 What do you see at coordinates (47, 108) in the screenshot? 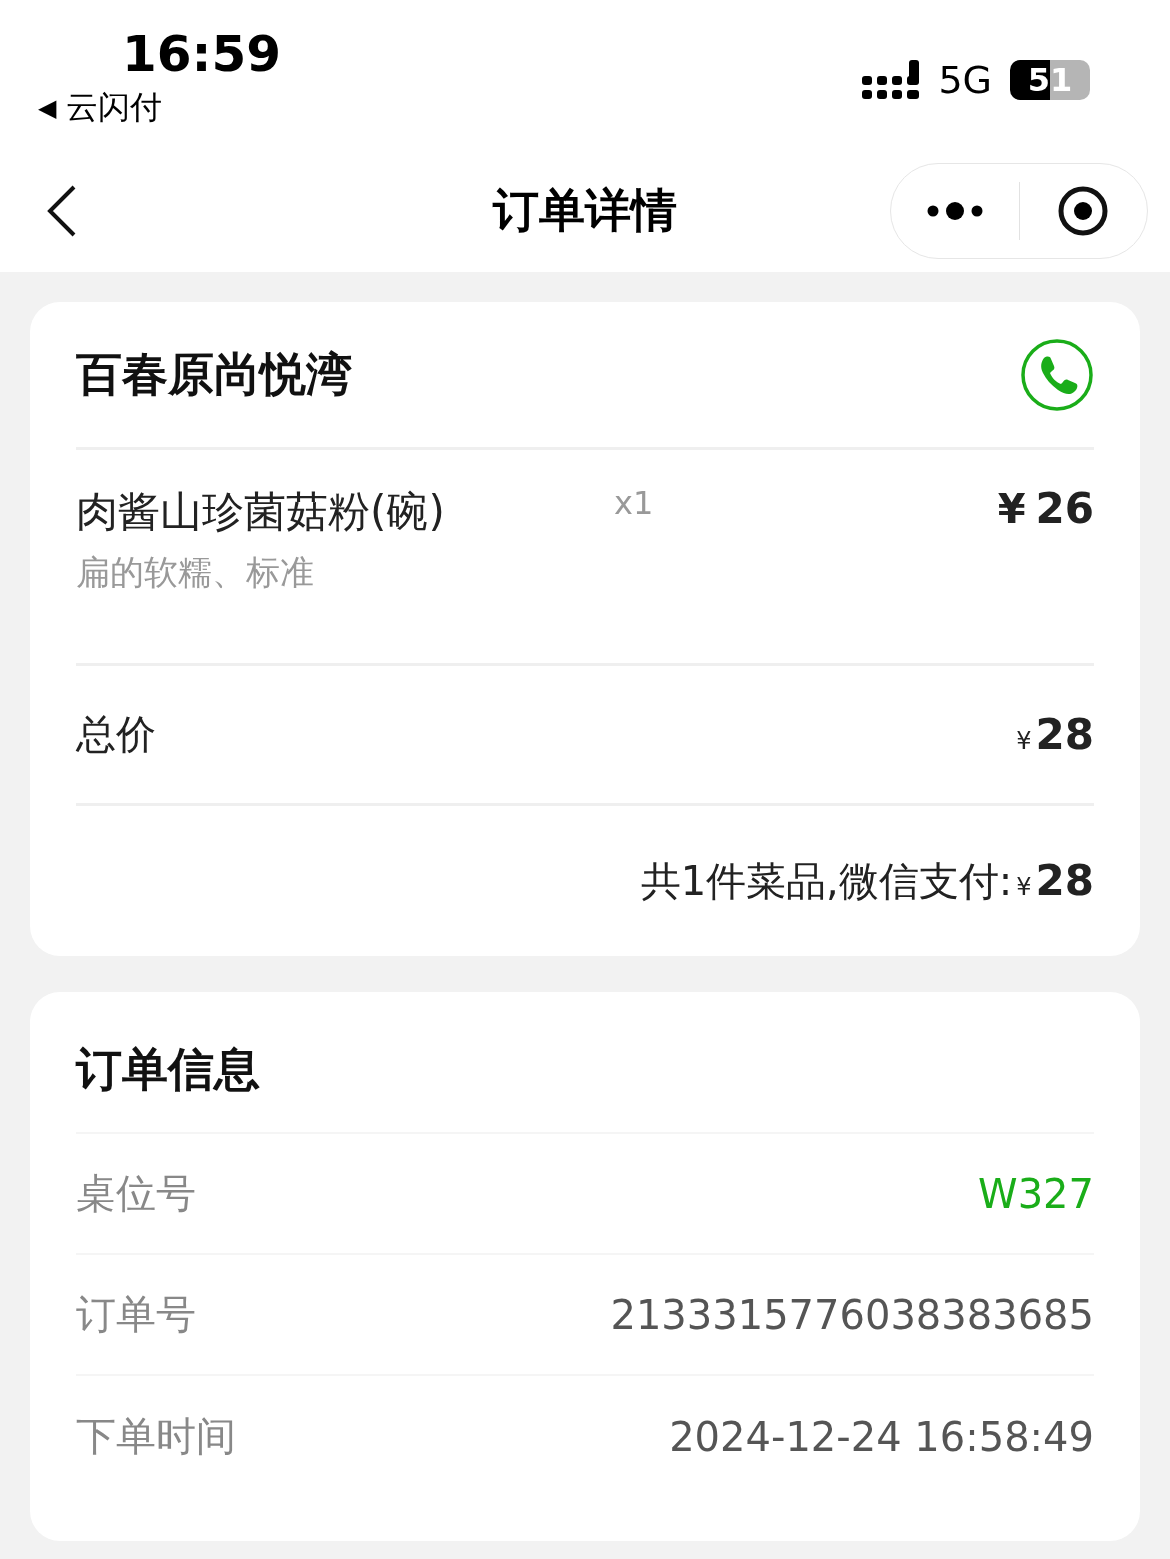
I see `back-arrow: ◀` at bounding box center [47, 108].